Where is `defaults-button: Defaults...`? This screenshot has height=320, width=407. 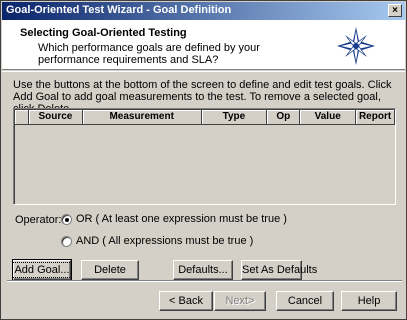
defaults-button: Defaults... is located at coordinates (203, 270).